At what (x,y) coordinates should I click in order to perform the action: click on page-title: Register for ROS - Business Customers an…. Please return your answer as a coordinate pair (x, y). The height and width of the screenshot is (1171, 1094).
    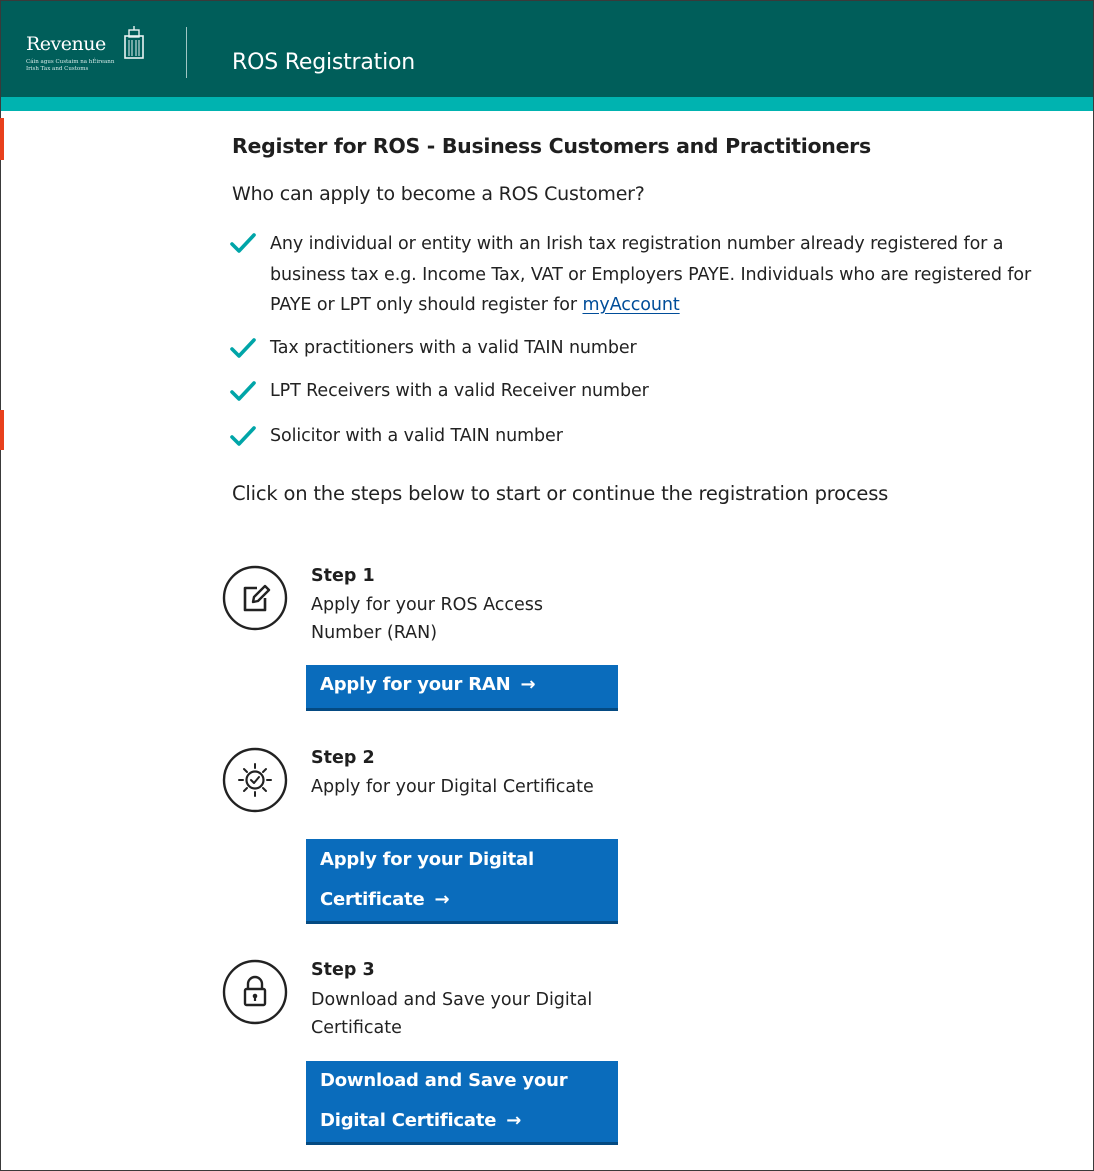
    Looking at the image, I should click on (551, 146).